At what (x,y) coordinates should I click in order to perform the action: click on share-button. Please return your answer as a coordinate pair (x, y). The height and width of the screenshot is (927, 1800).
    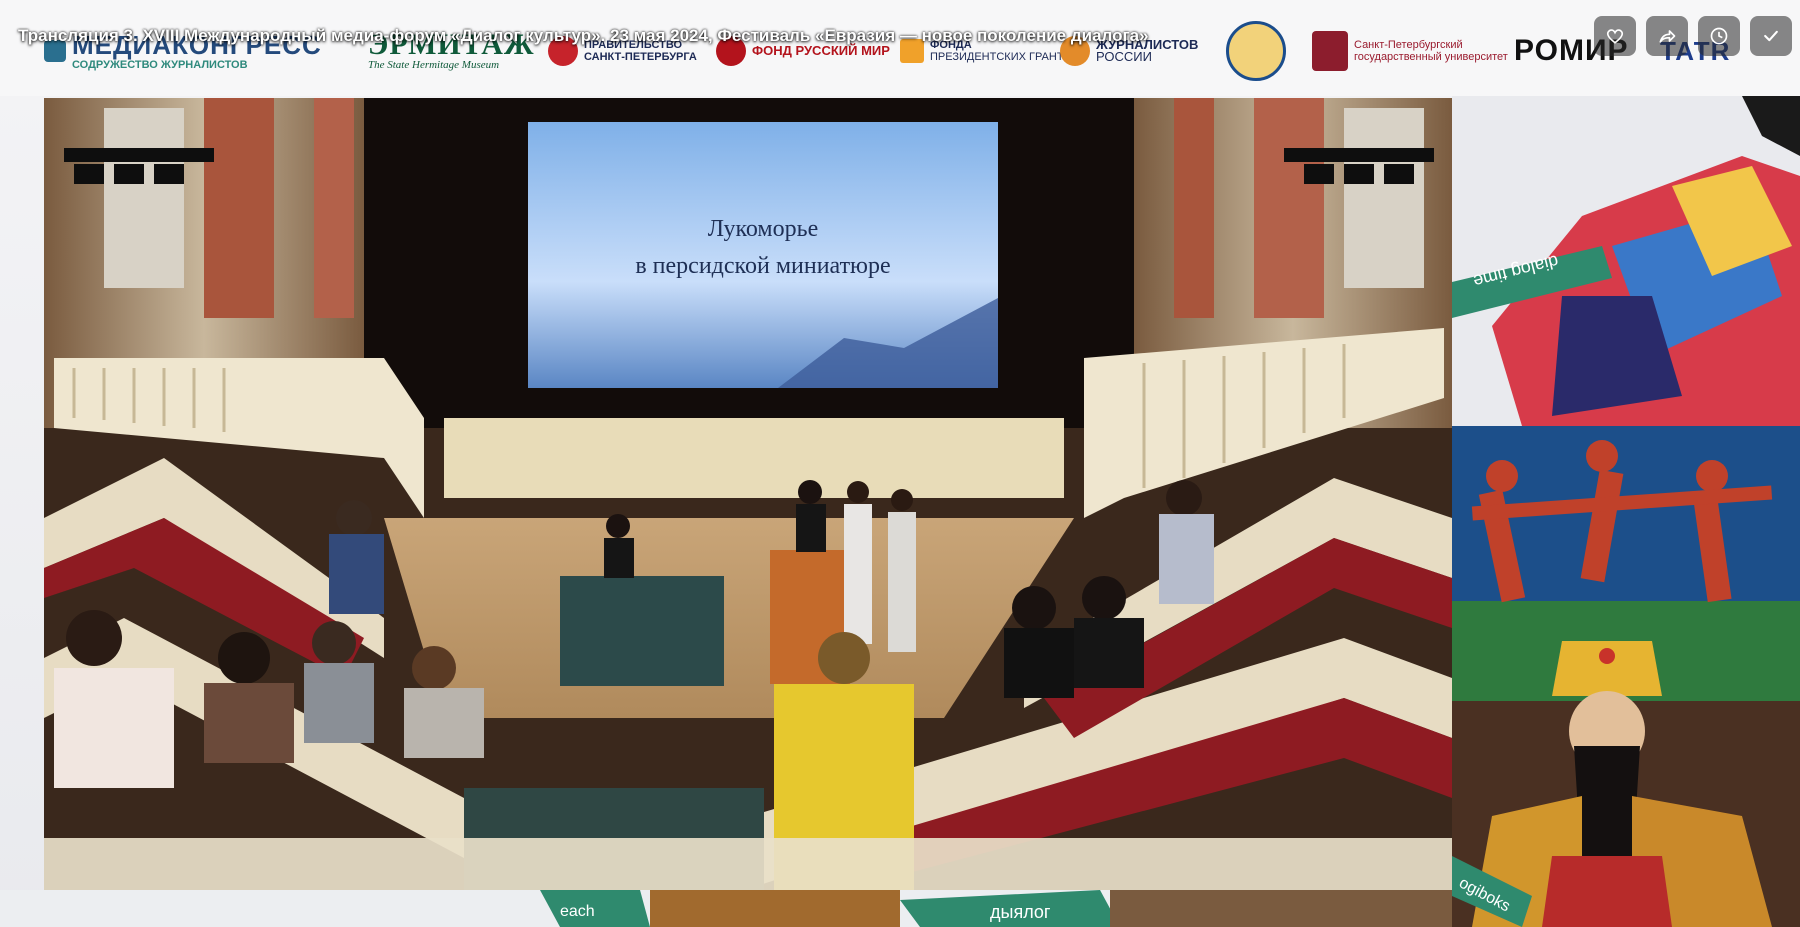
    Looking at the image, I should click on (1667, 36).